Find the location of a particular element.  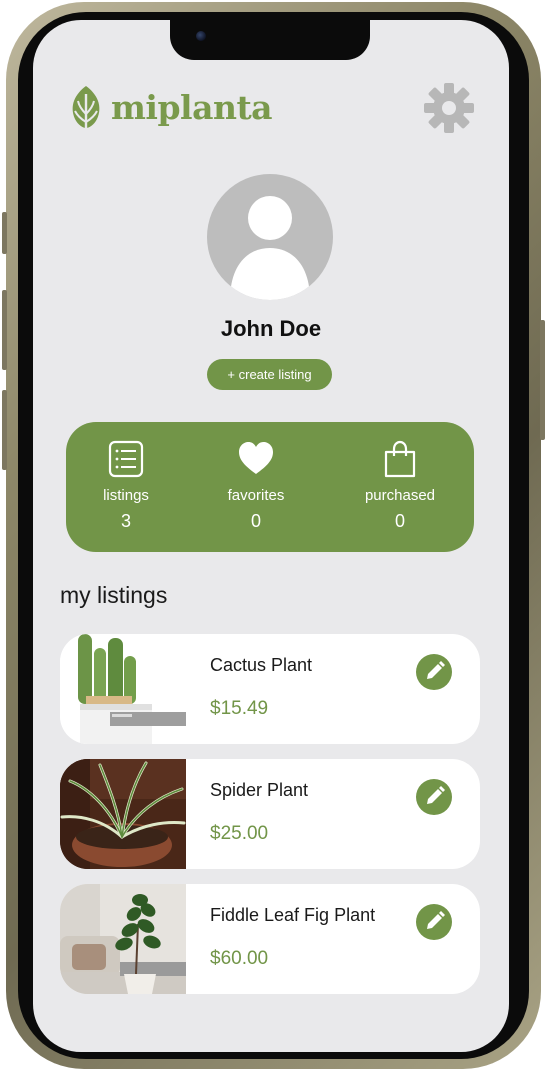

avatar is located at coordinates (270, 237).